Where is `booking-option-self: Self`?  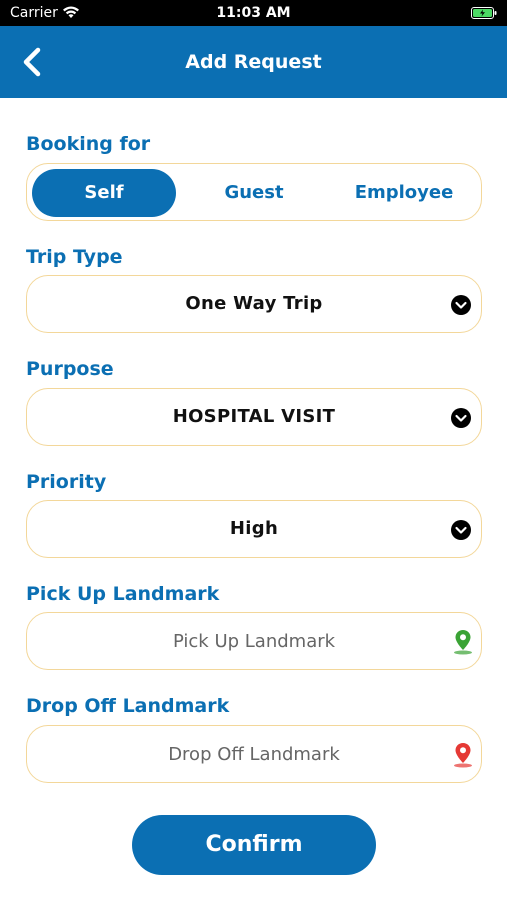
booking-option-self: Self is located at coordinates (104, 193).